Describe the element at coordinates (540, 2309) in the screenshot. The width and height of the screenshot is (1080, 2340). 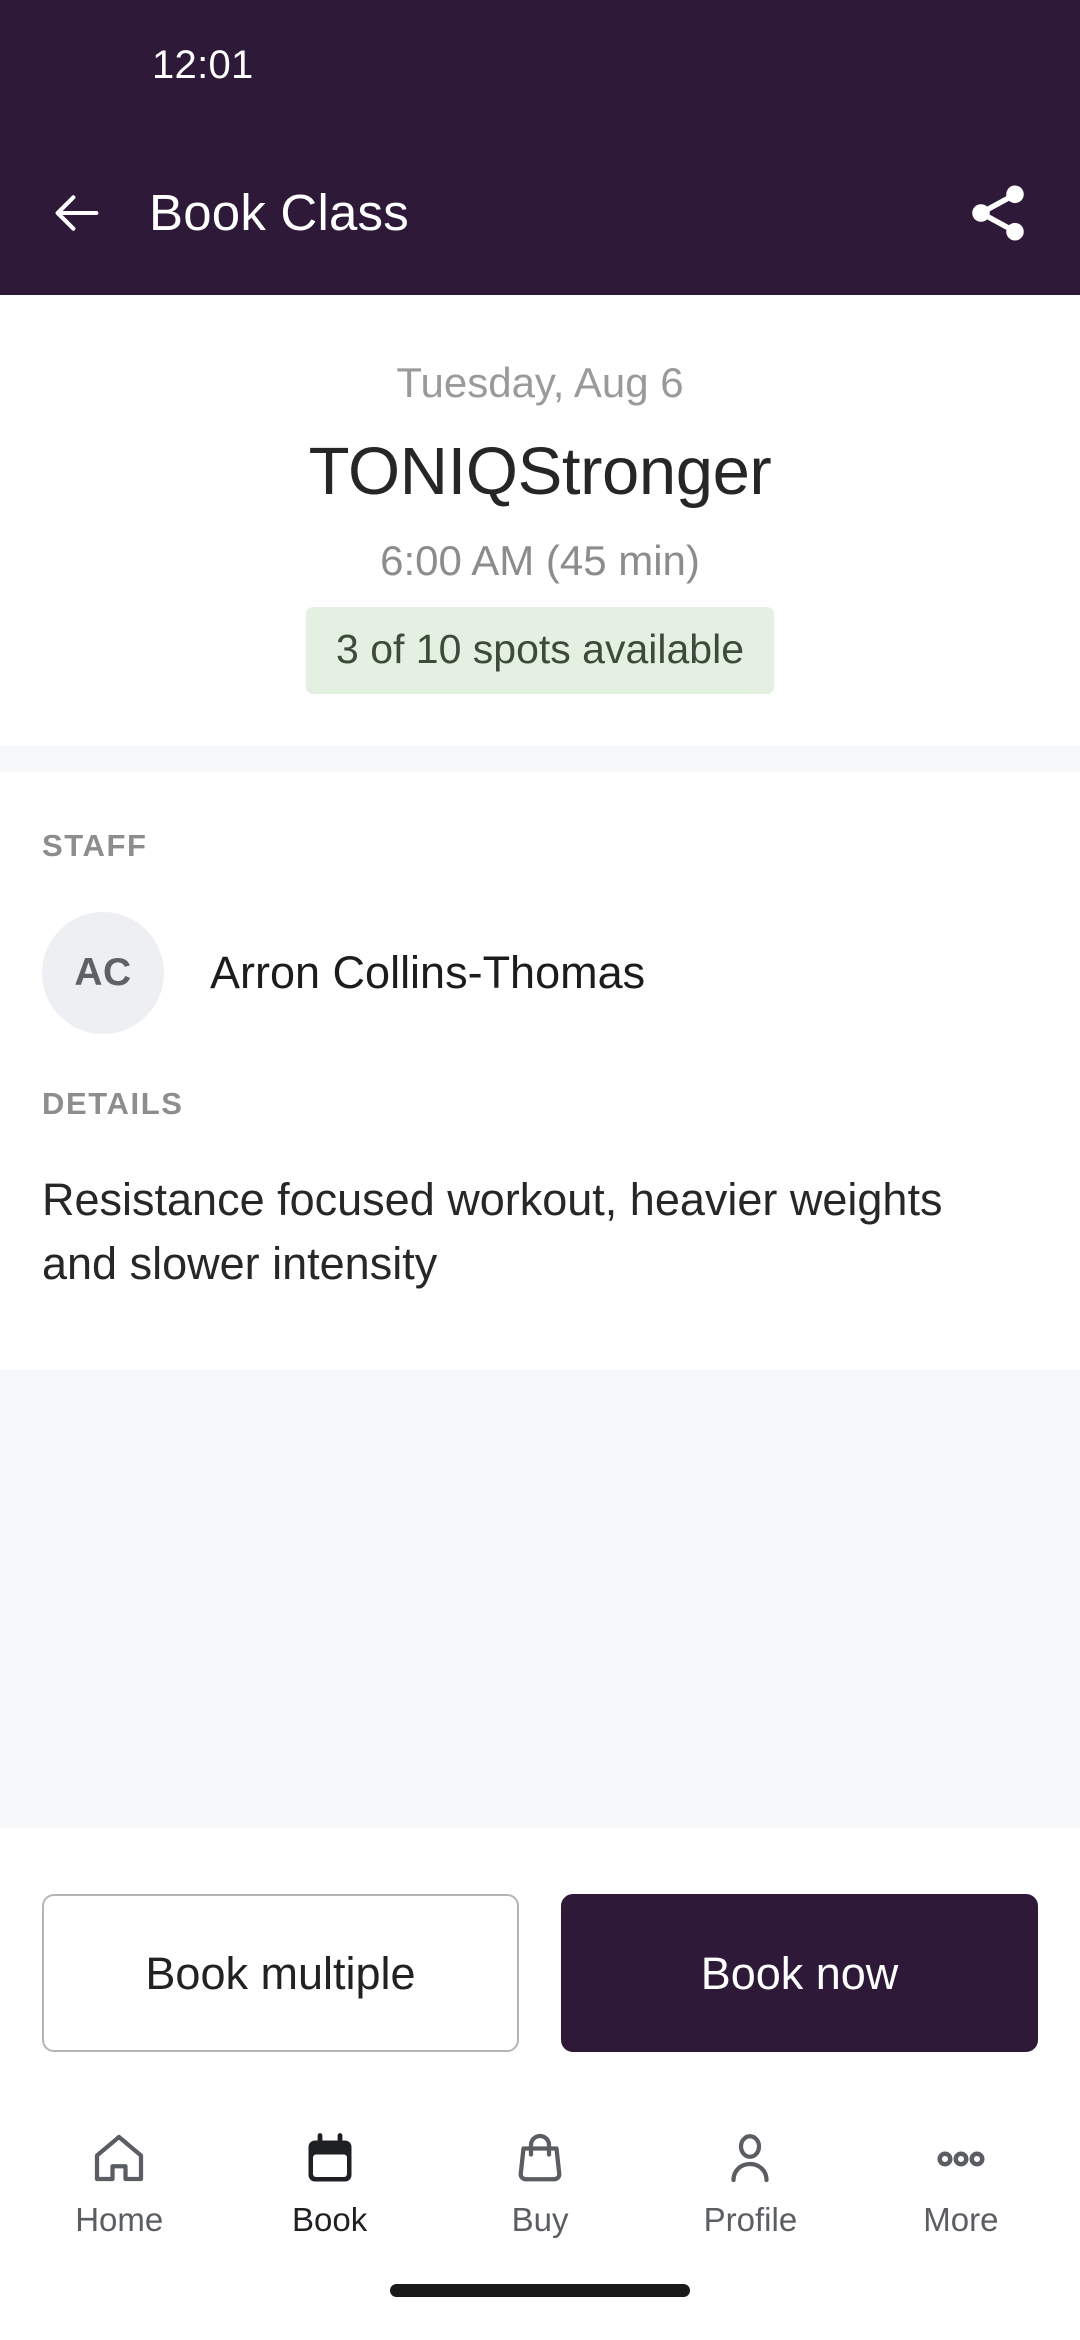
I see `gesture-navigation-bar` at that location.